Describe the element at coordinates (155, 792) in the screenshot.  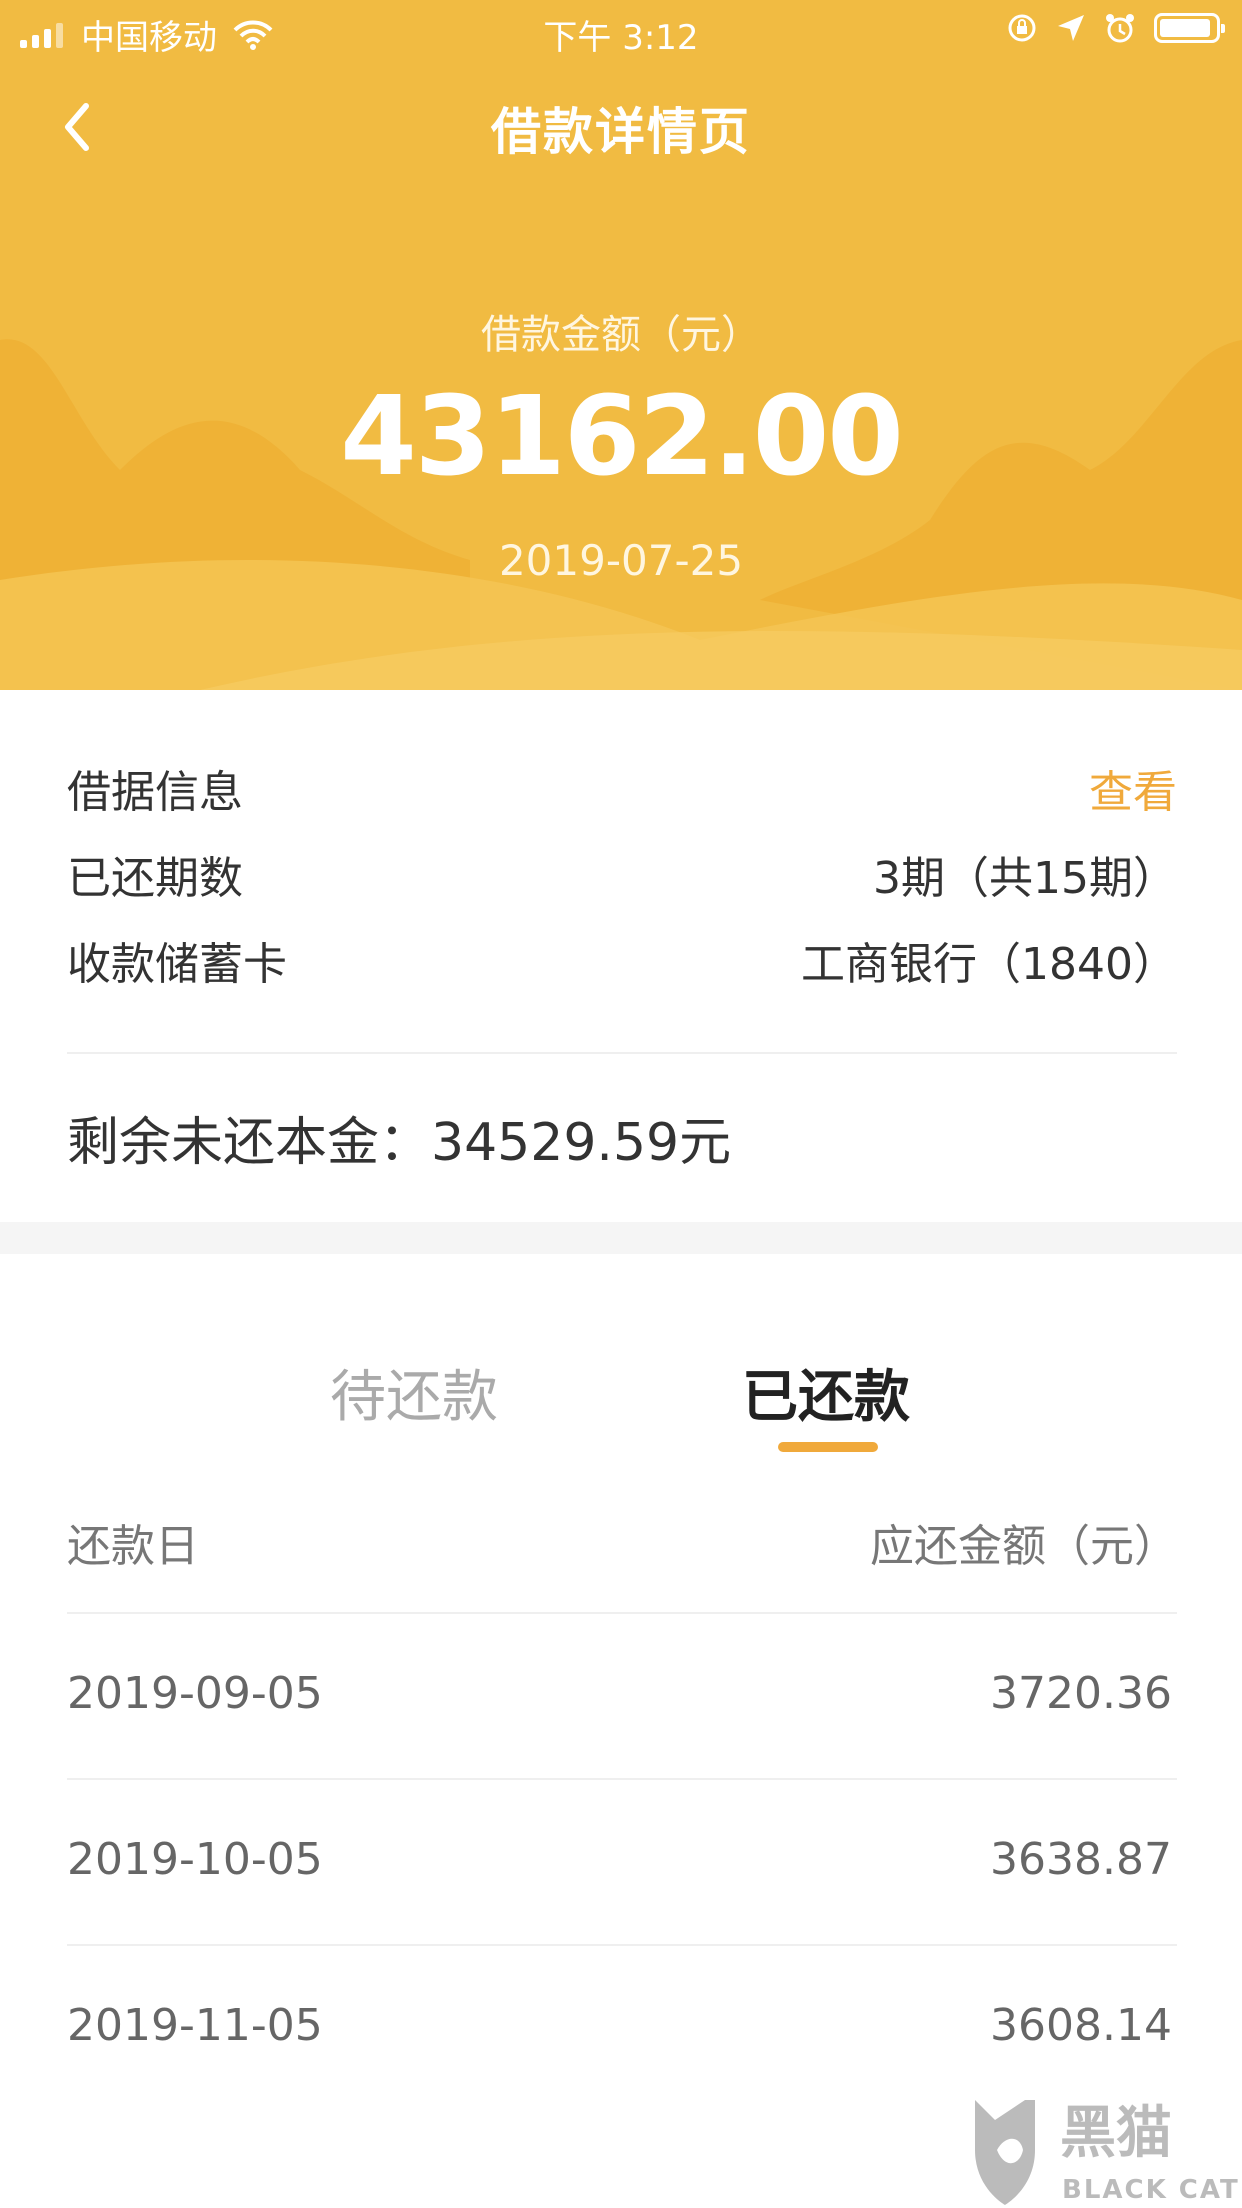
I see `receipt-info-label: 借据信息` at that location.